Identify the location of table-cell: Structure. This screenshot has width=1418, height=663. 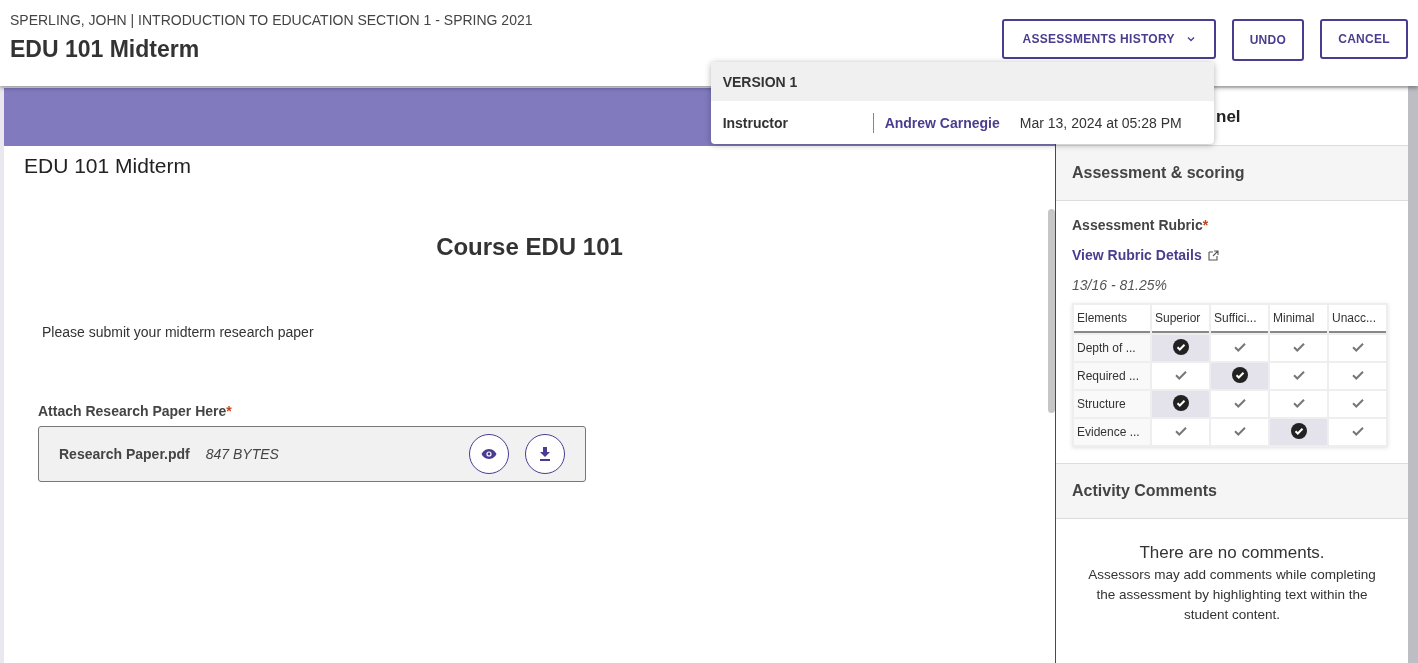
(1112, 404).